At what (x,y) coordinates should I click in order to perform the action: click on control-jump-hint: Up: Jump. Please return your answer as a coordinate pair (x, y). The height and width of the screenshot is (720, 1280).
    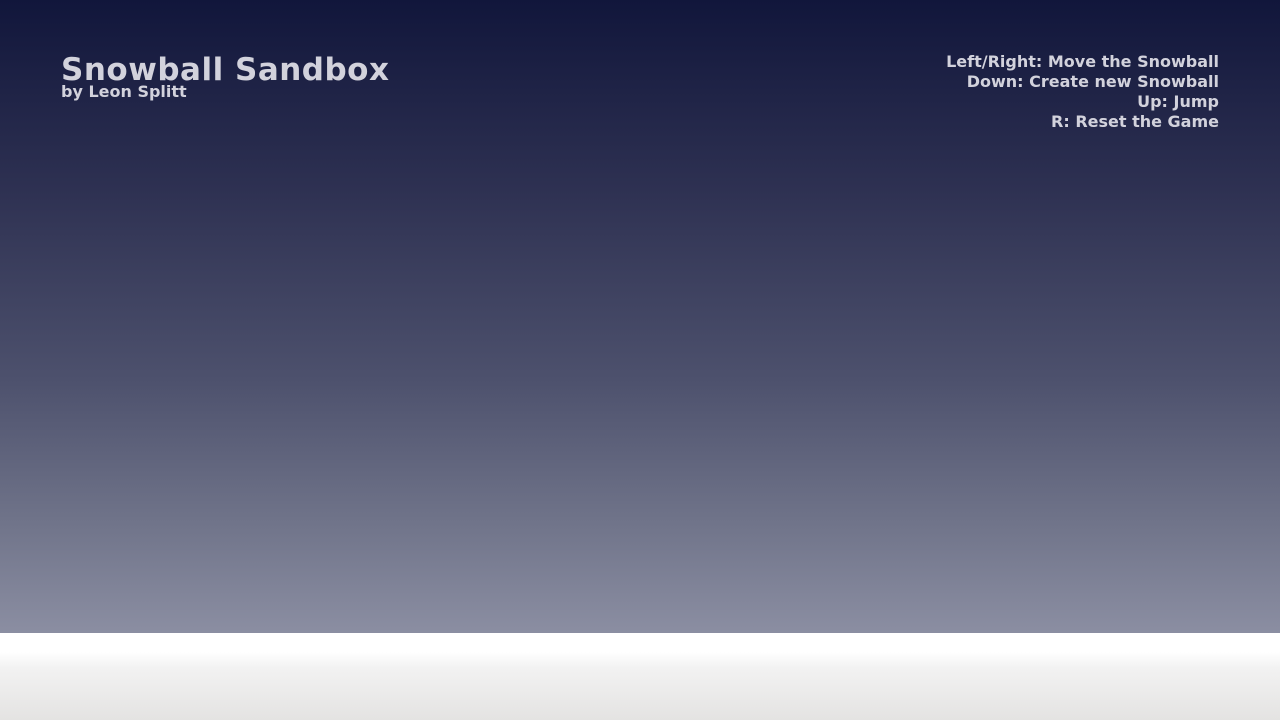
    Looking at the image, I should click on (1178, 101).